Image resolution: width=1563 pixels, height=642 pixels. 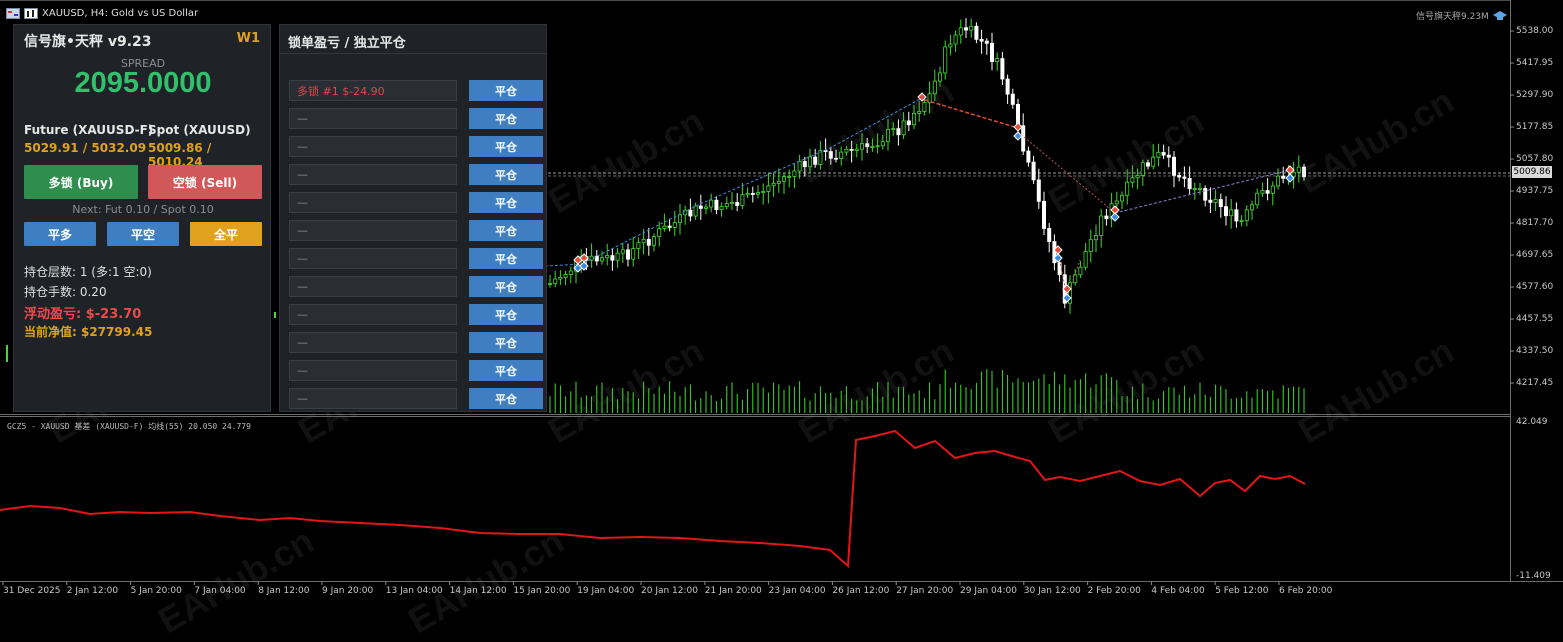 I want to click on position-lots: 持仓手数: 0.20, so click(x=65, y=292).